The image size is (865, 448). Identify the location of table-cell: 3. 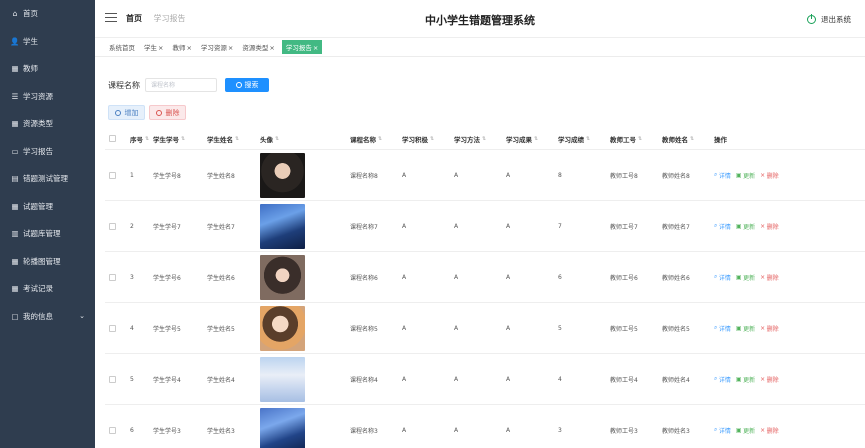
(141, 277).